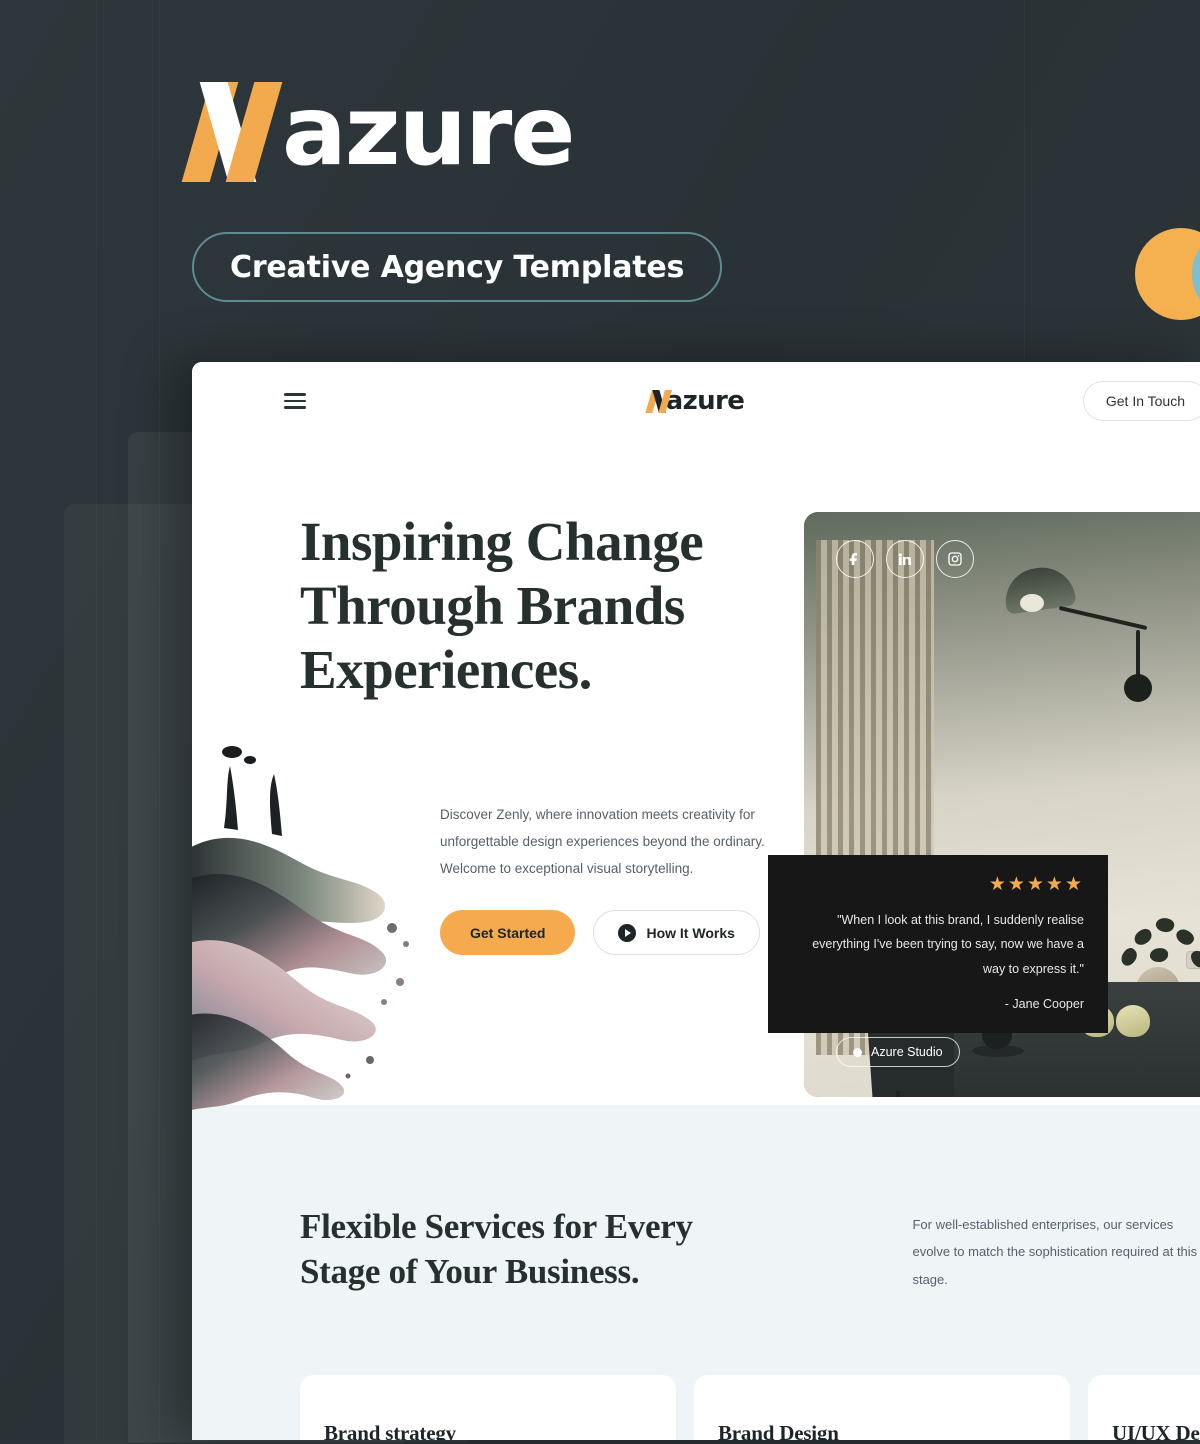 The image size is (1200, 1444). I want to click on hero-cta-group: Get Started How It Works, so click(610, 933).